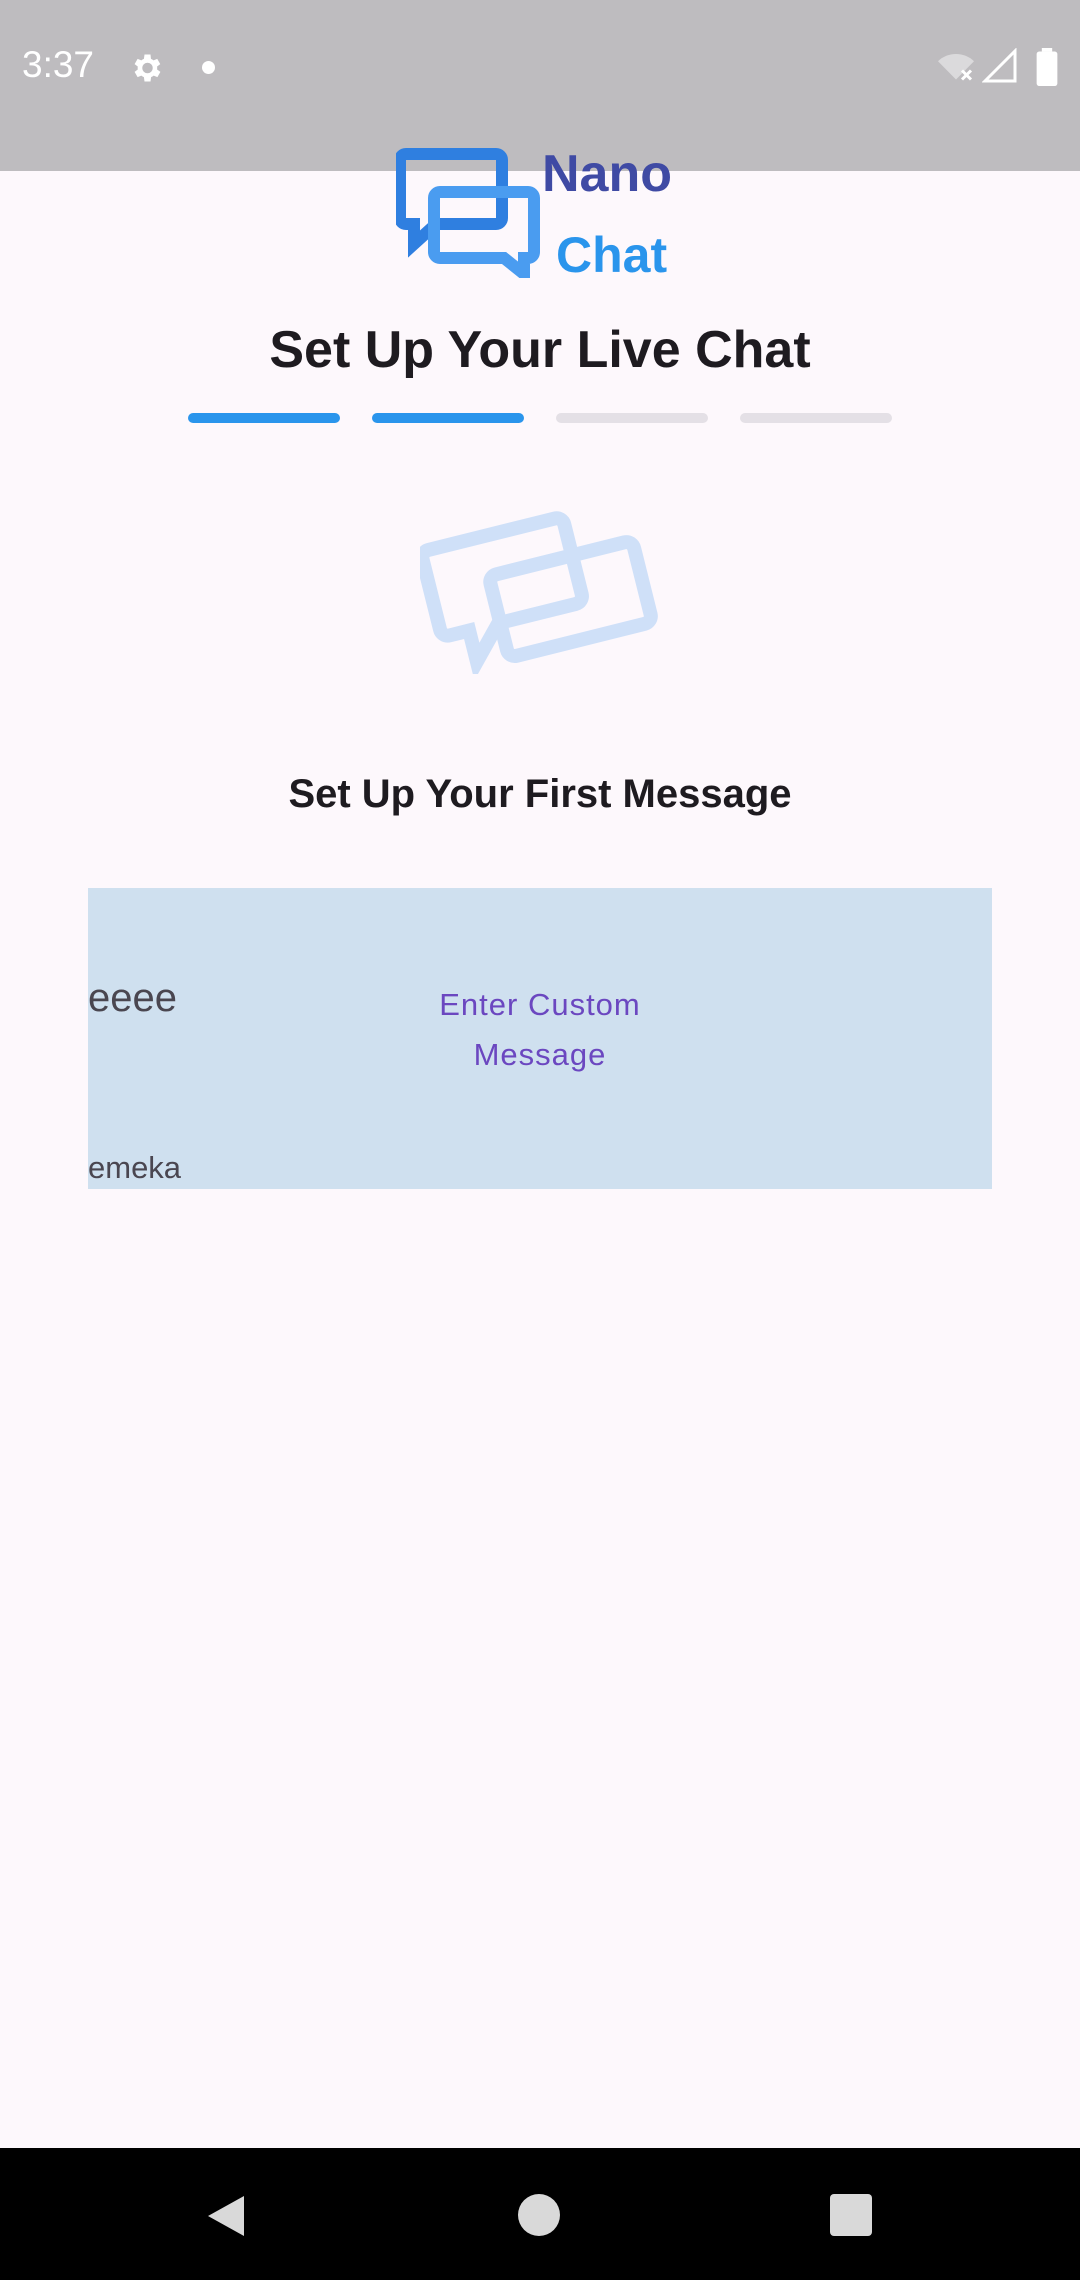  Describe the element at coordinates (607, 174) in the screenshot. I see `logo-text-nano: Nano` at that location.